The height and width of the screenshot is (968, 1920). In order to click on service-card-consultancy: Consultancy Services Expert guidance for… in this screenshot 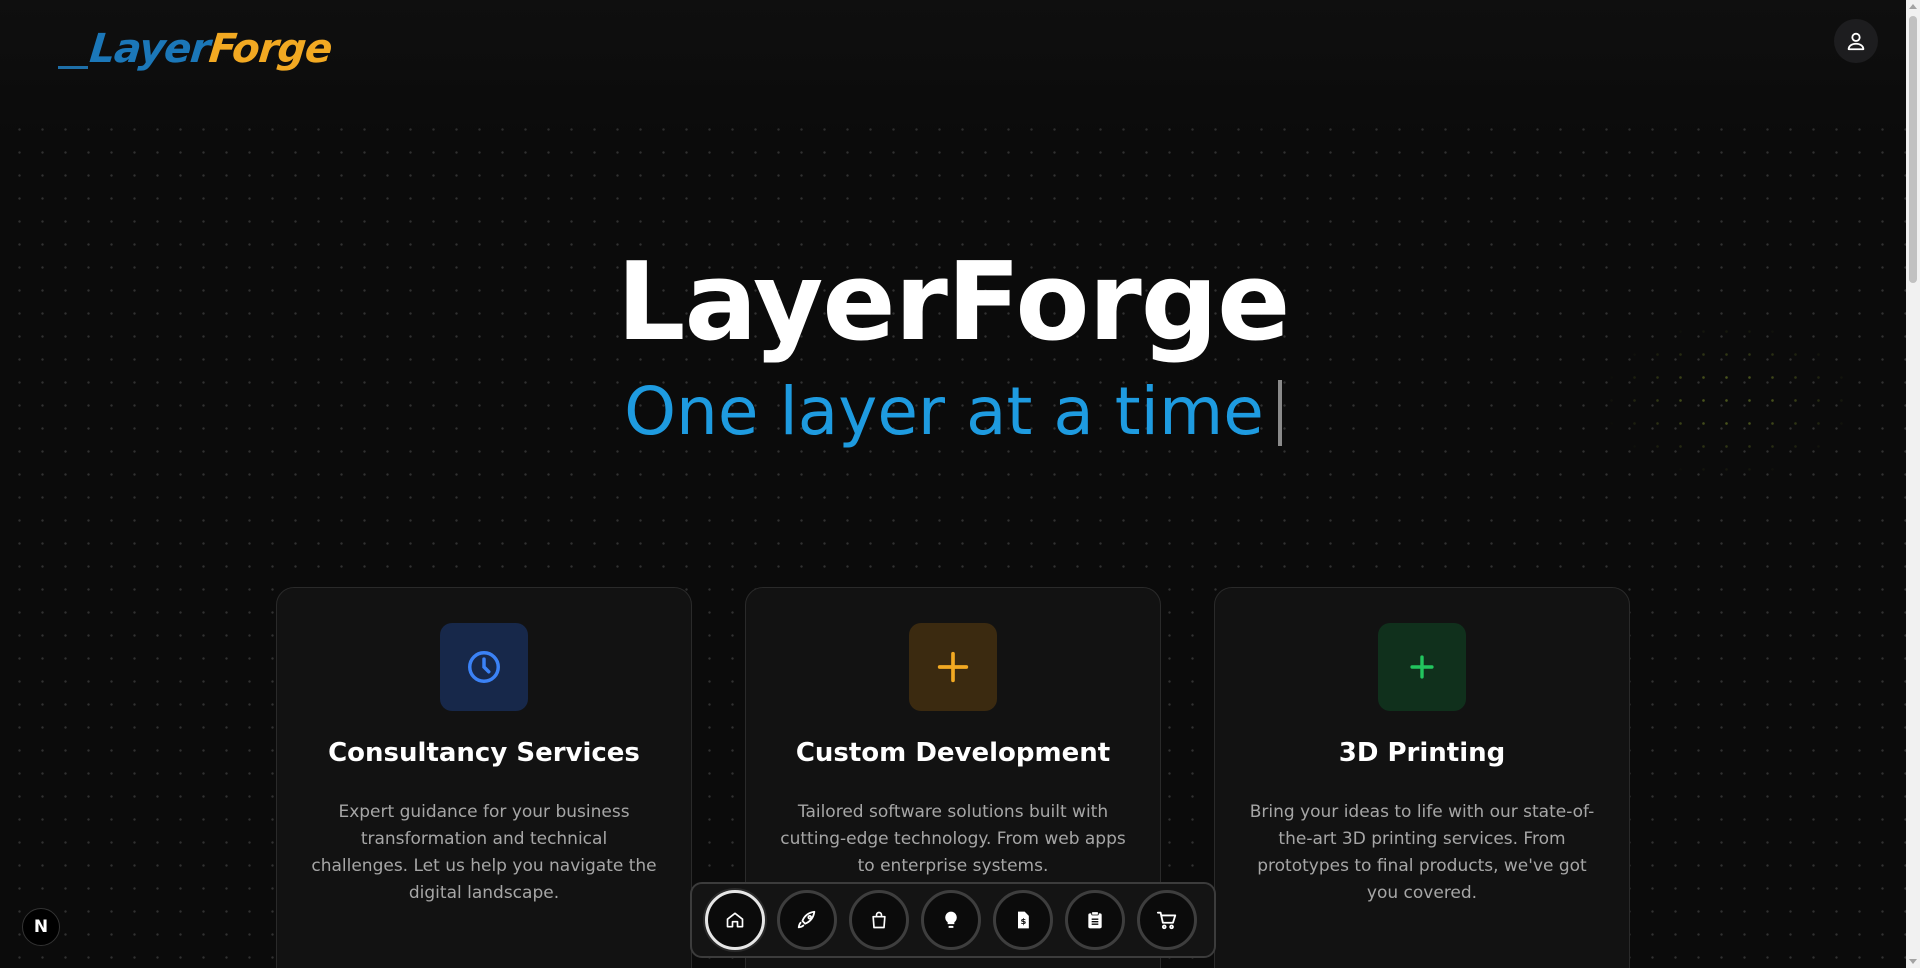, I will do `click(484, 777)`.